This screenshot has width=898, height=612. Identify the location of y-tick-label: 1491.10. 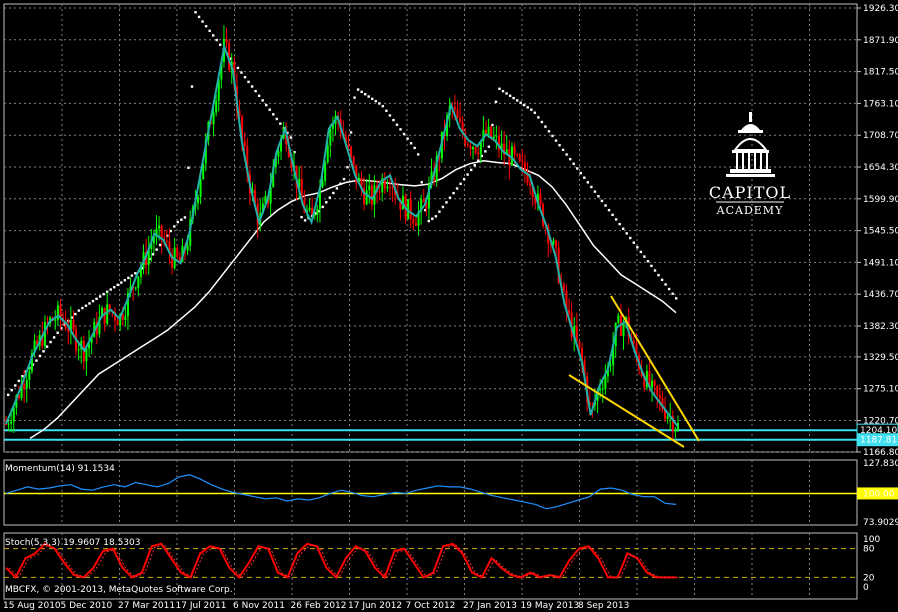
(880, 263).